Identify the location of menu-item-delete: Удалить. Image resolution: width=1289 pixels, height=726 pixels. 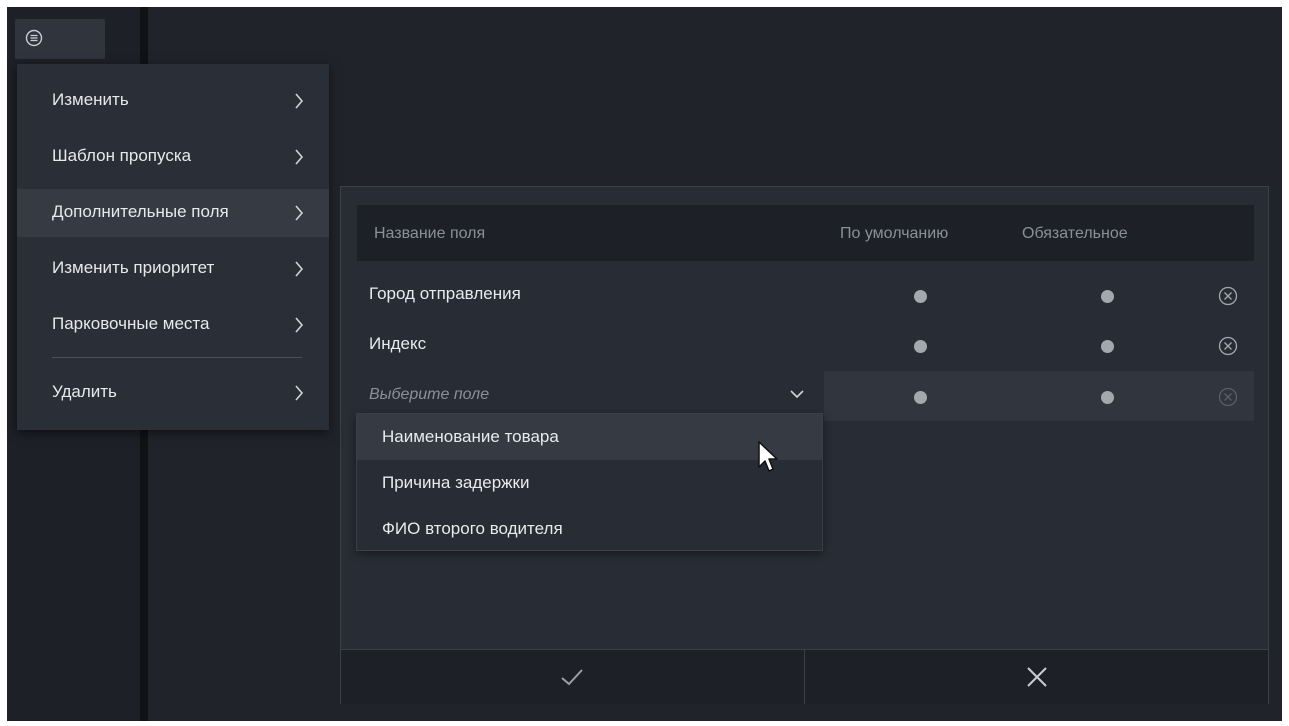
(173, 393).